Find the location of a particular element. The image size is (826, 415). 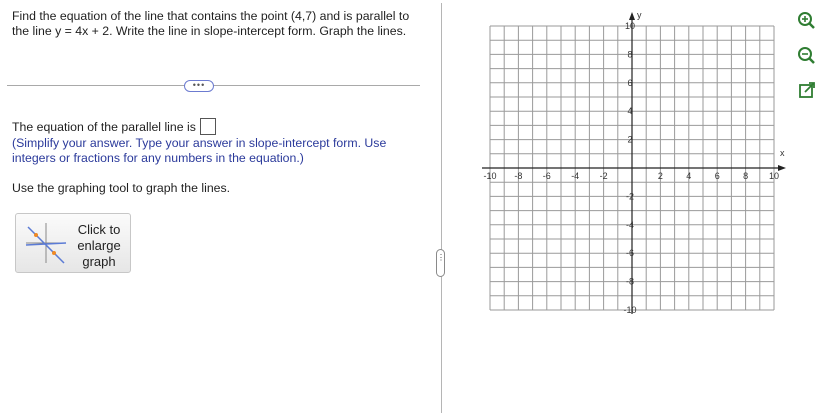

enlarge-graph-button: Click to enlarge graph is located at coordinates (73, 243).